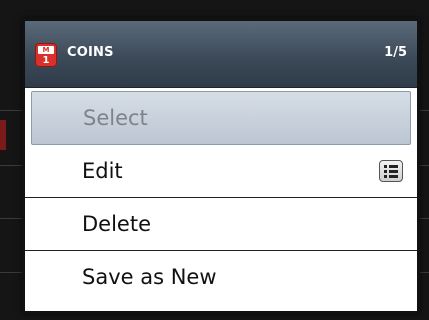 The width and height of the screenshot is (429, 320). Describe the element at coordinates (391, 171) in the screenshot. I see `list-icon` at that location.